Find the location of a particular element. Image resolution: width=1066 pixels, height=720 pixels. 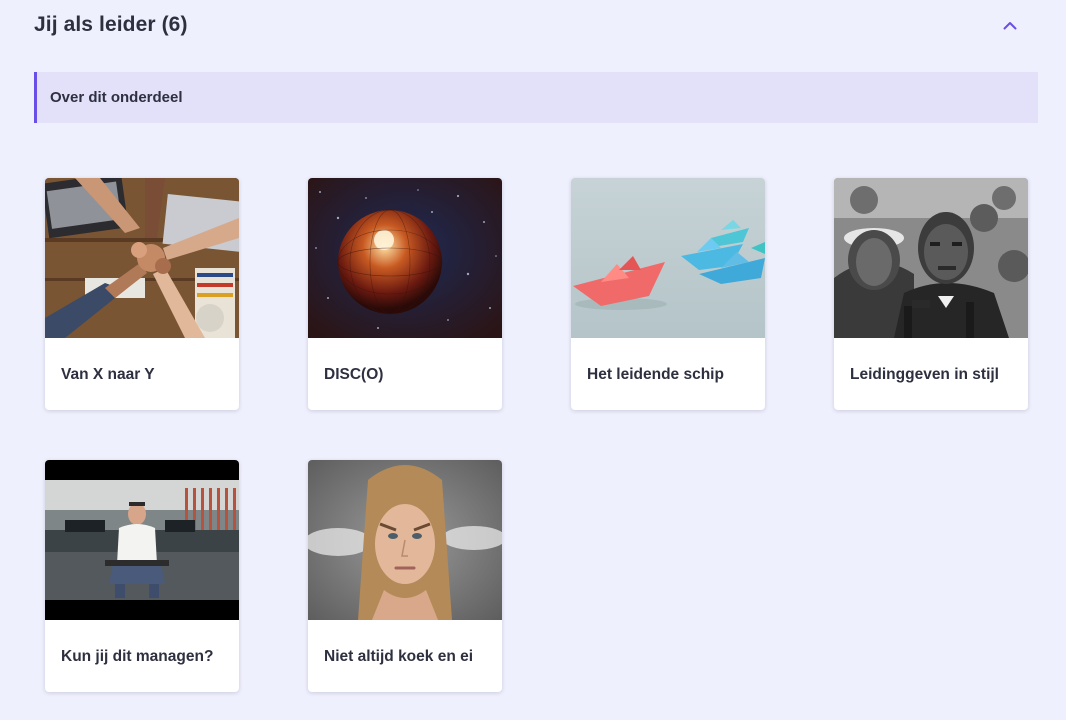

card-title: Niet altijd koek en ei is located at coordinates (399, 656).